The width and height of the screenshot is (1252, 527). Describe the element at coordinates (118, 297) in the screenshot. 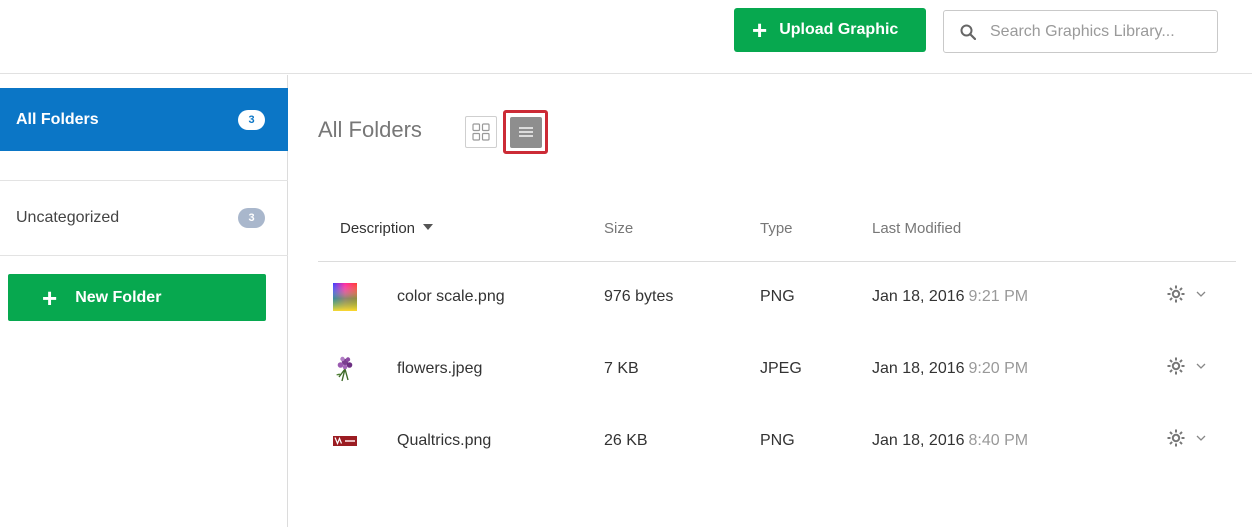

I see `new-folder-label: New Folder` at that location.